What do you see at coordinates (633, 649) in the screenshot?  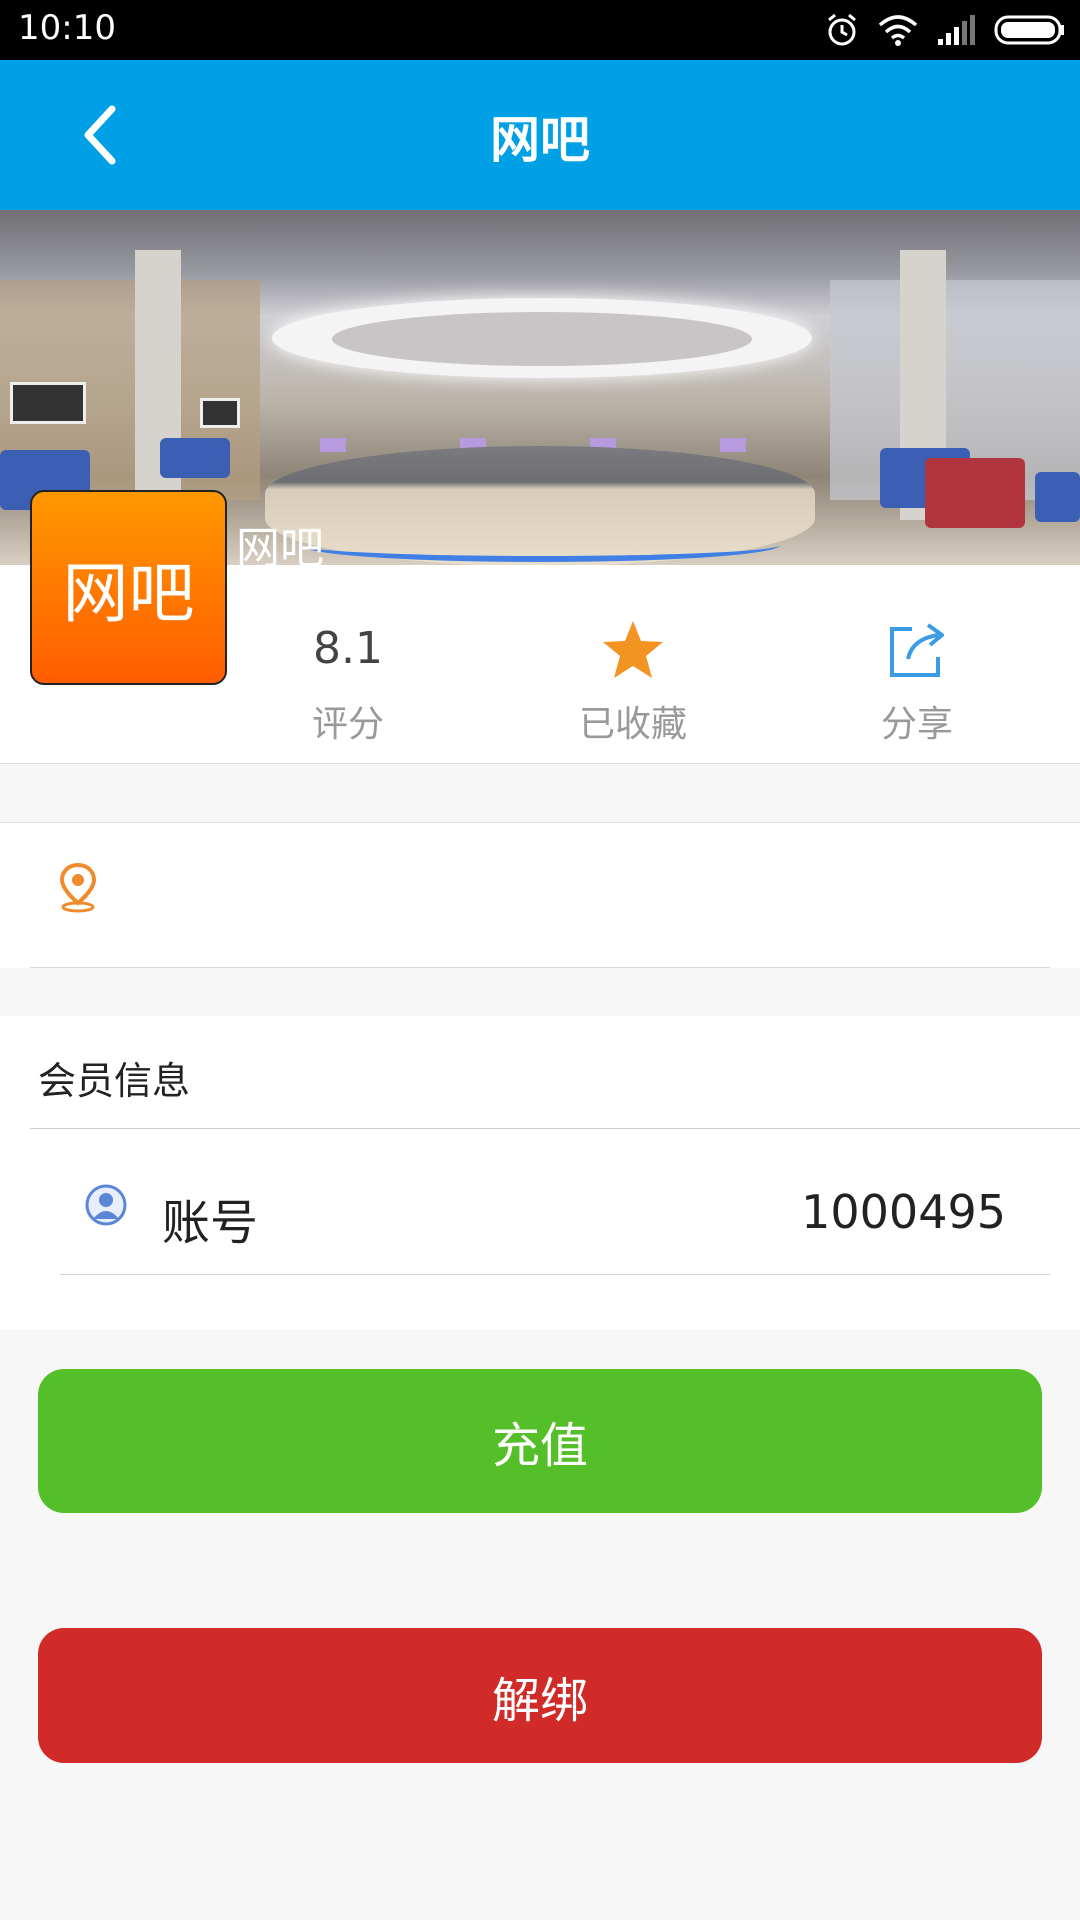 I see `star-icon` at bounding box center [633, 649].